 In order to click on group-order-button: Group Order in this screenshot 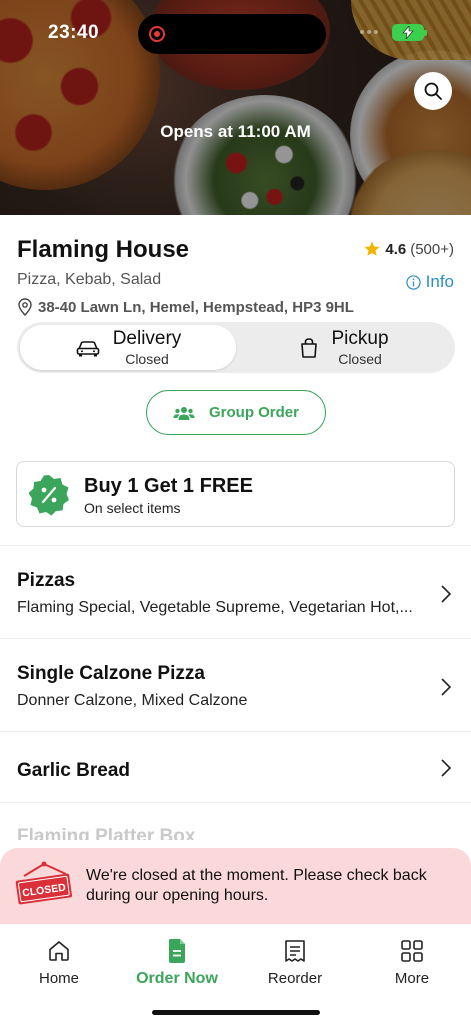, I will do `click(236, 412)`.